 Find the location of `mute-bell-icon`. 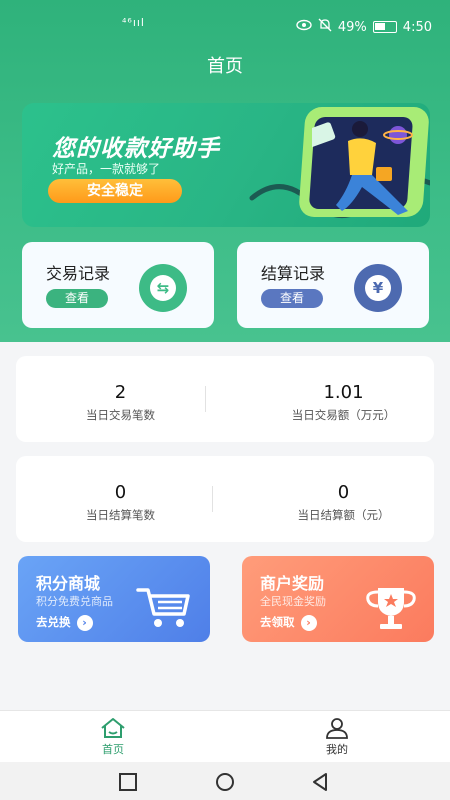

mute-bell-icon is located at coordinates (325, 27).